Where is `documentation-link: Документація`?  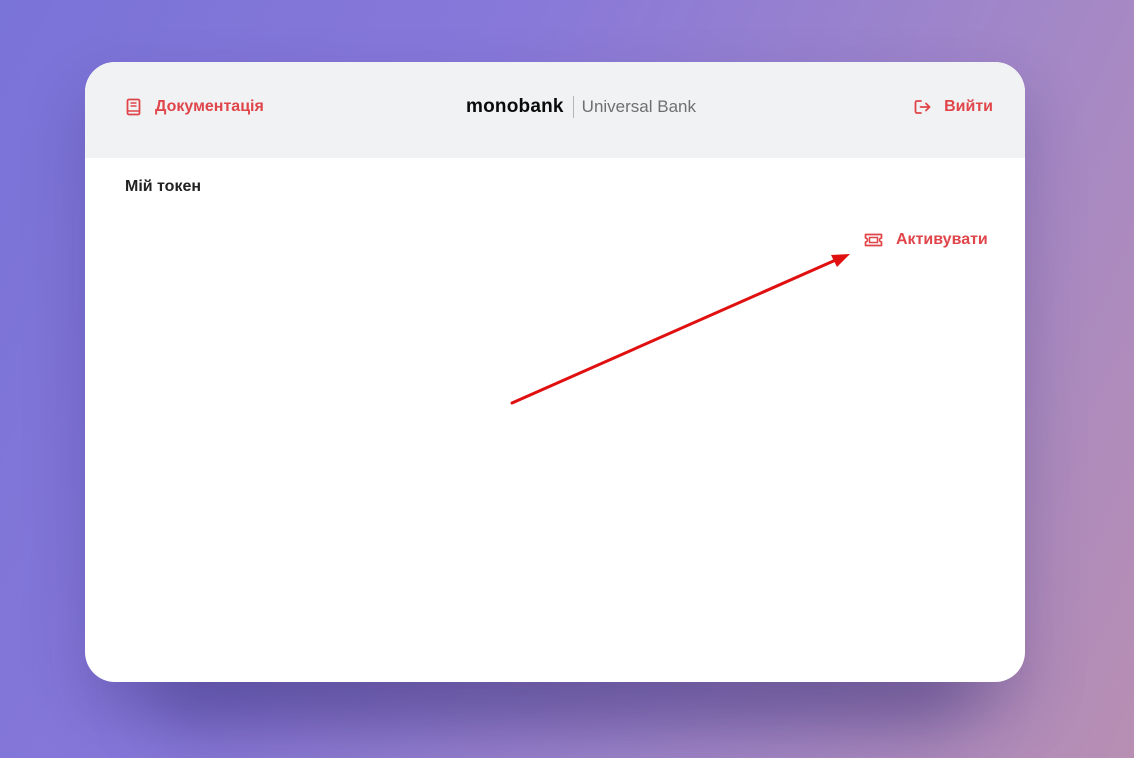 documentation-link: Документація is located at coordinates (194, 107).